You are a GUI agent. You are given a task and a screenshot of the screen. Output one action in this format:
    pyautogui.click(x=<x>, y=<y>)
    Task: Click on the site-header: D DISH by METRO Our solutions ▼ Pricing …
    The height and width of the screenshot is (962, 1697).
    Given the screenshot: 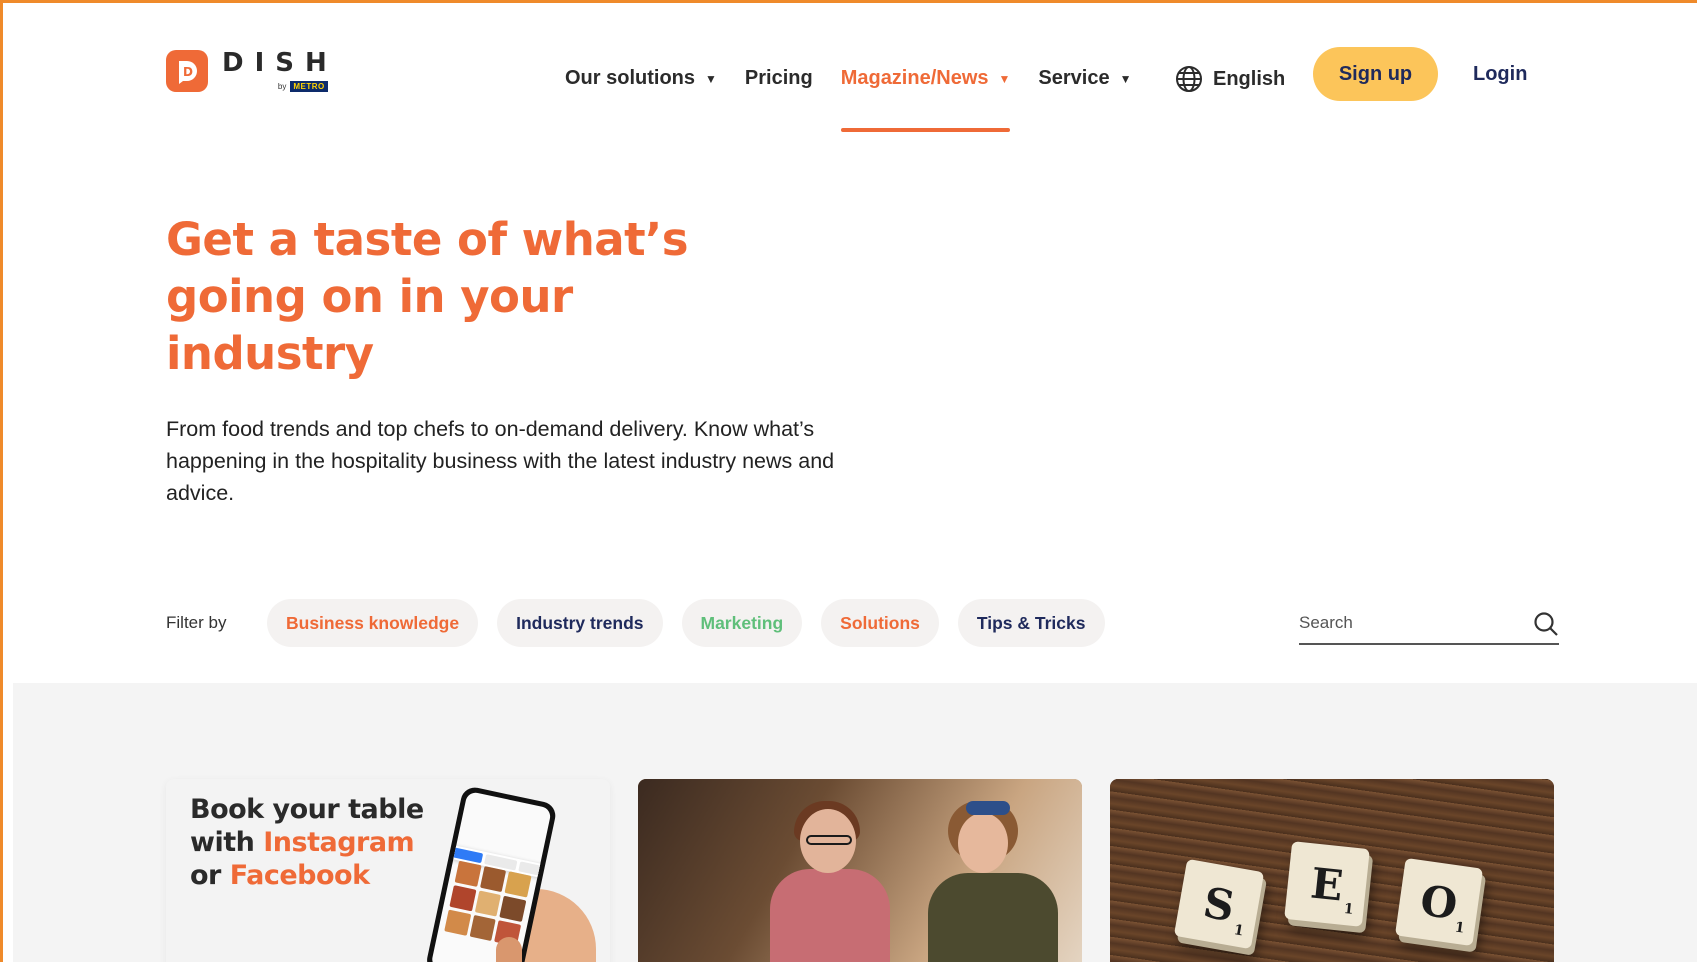 What is the action you would take?
    pyautogui.click(x=855, y=78)
    